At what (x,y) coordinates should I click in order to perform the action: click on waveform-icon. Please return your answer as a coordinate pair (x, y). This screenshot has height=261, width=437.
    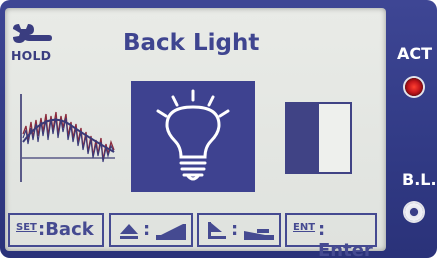
    Looking at the image, I should click on (67, 138).